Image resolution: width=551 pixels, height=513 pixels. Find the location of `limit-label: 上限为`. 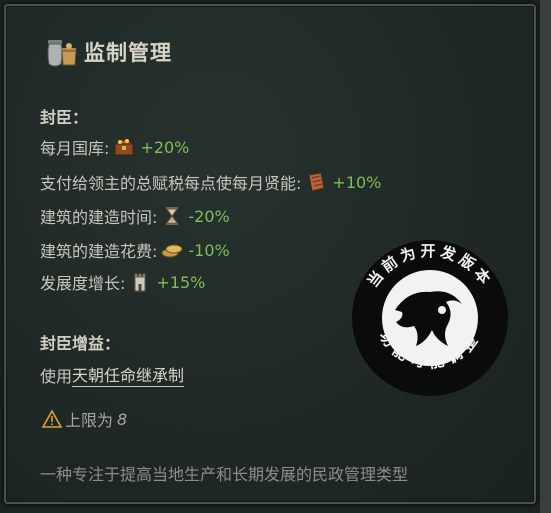

limit-label: 上限为 is located at coordinates (89, 420).